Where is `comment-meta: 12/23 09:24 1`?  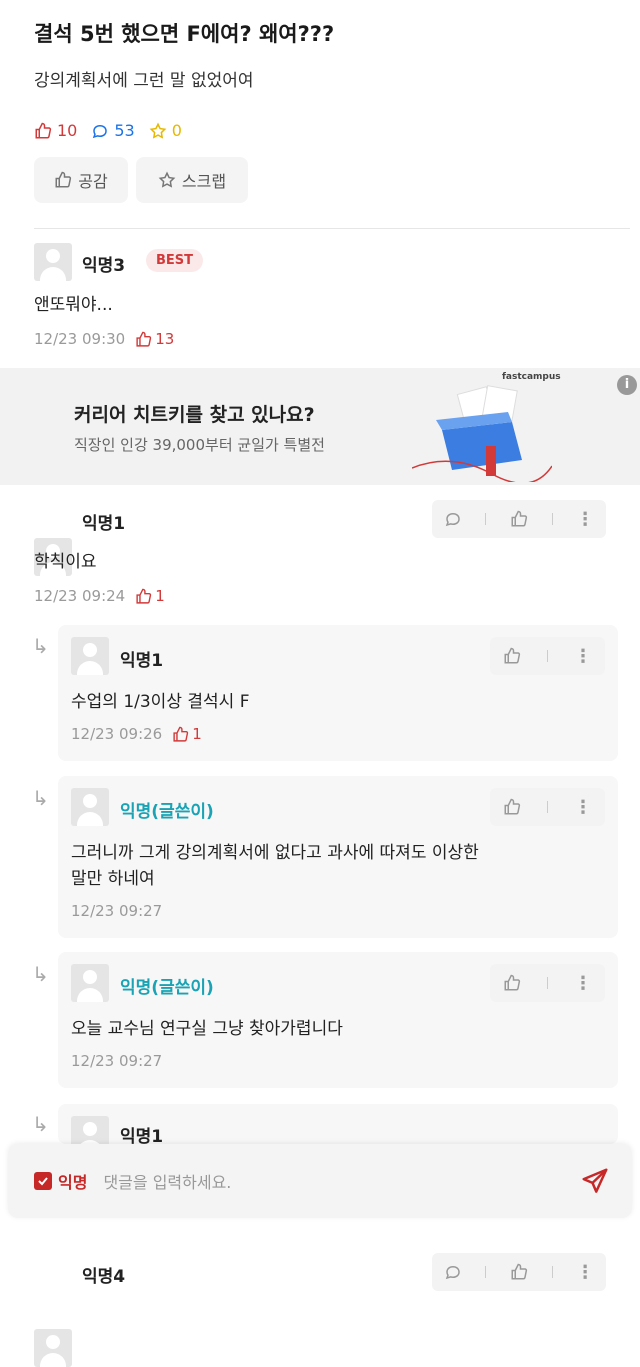
comment-meta: 12/23 09:24 1 is located at coordinates (99, 596).